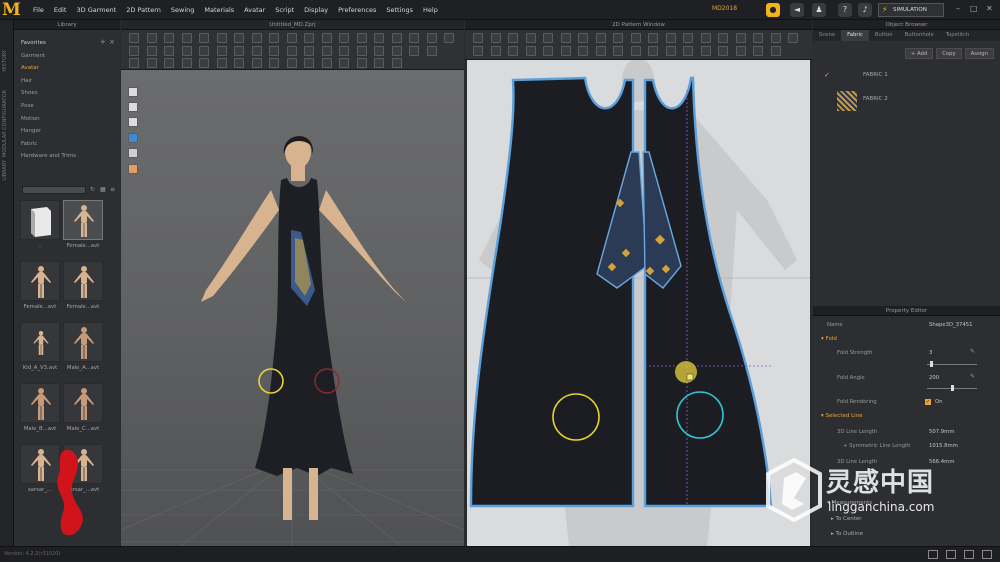  Describe the element at coordinates (974, 8) in the screenshot. I see `maximize-icon: □` at that location.